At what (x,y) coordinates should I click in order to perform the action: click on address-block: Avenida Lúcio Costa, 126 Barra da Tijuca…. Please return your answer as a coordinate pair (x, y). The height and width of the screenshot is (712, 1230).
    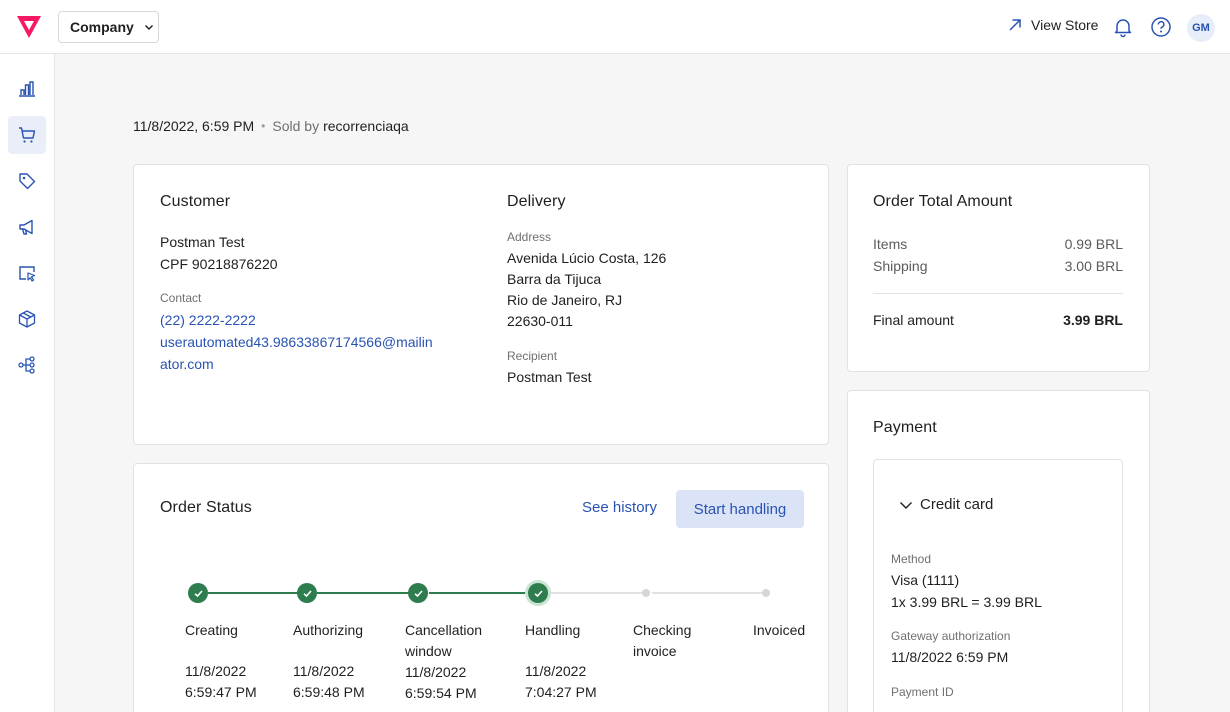
    Looking at the image, I should click on (657, 290).